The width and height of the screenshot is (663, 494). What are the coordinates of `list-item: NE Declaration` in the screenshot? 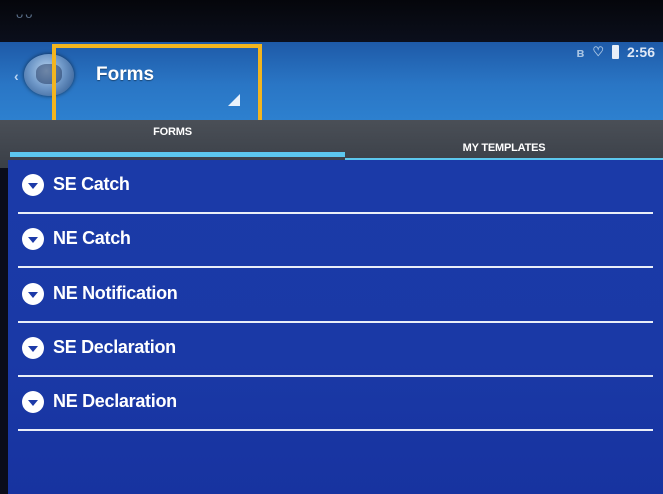 It's located at (335, 408).